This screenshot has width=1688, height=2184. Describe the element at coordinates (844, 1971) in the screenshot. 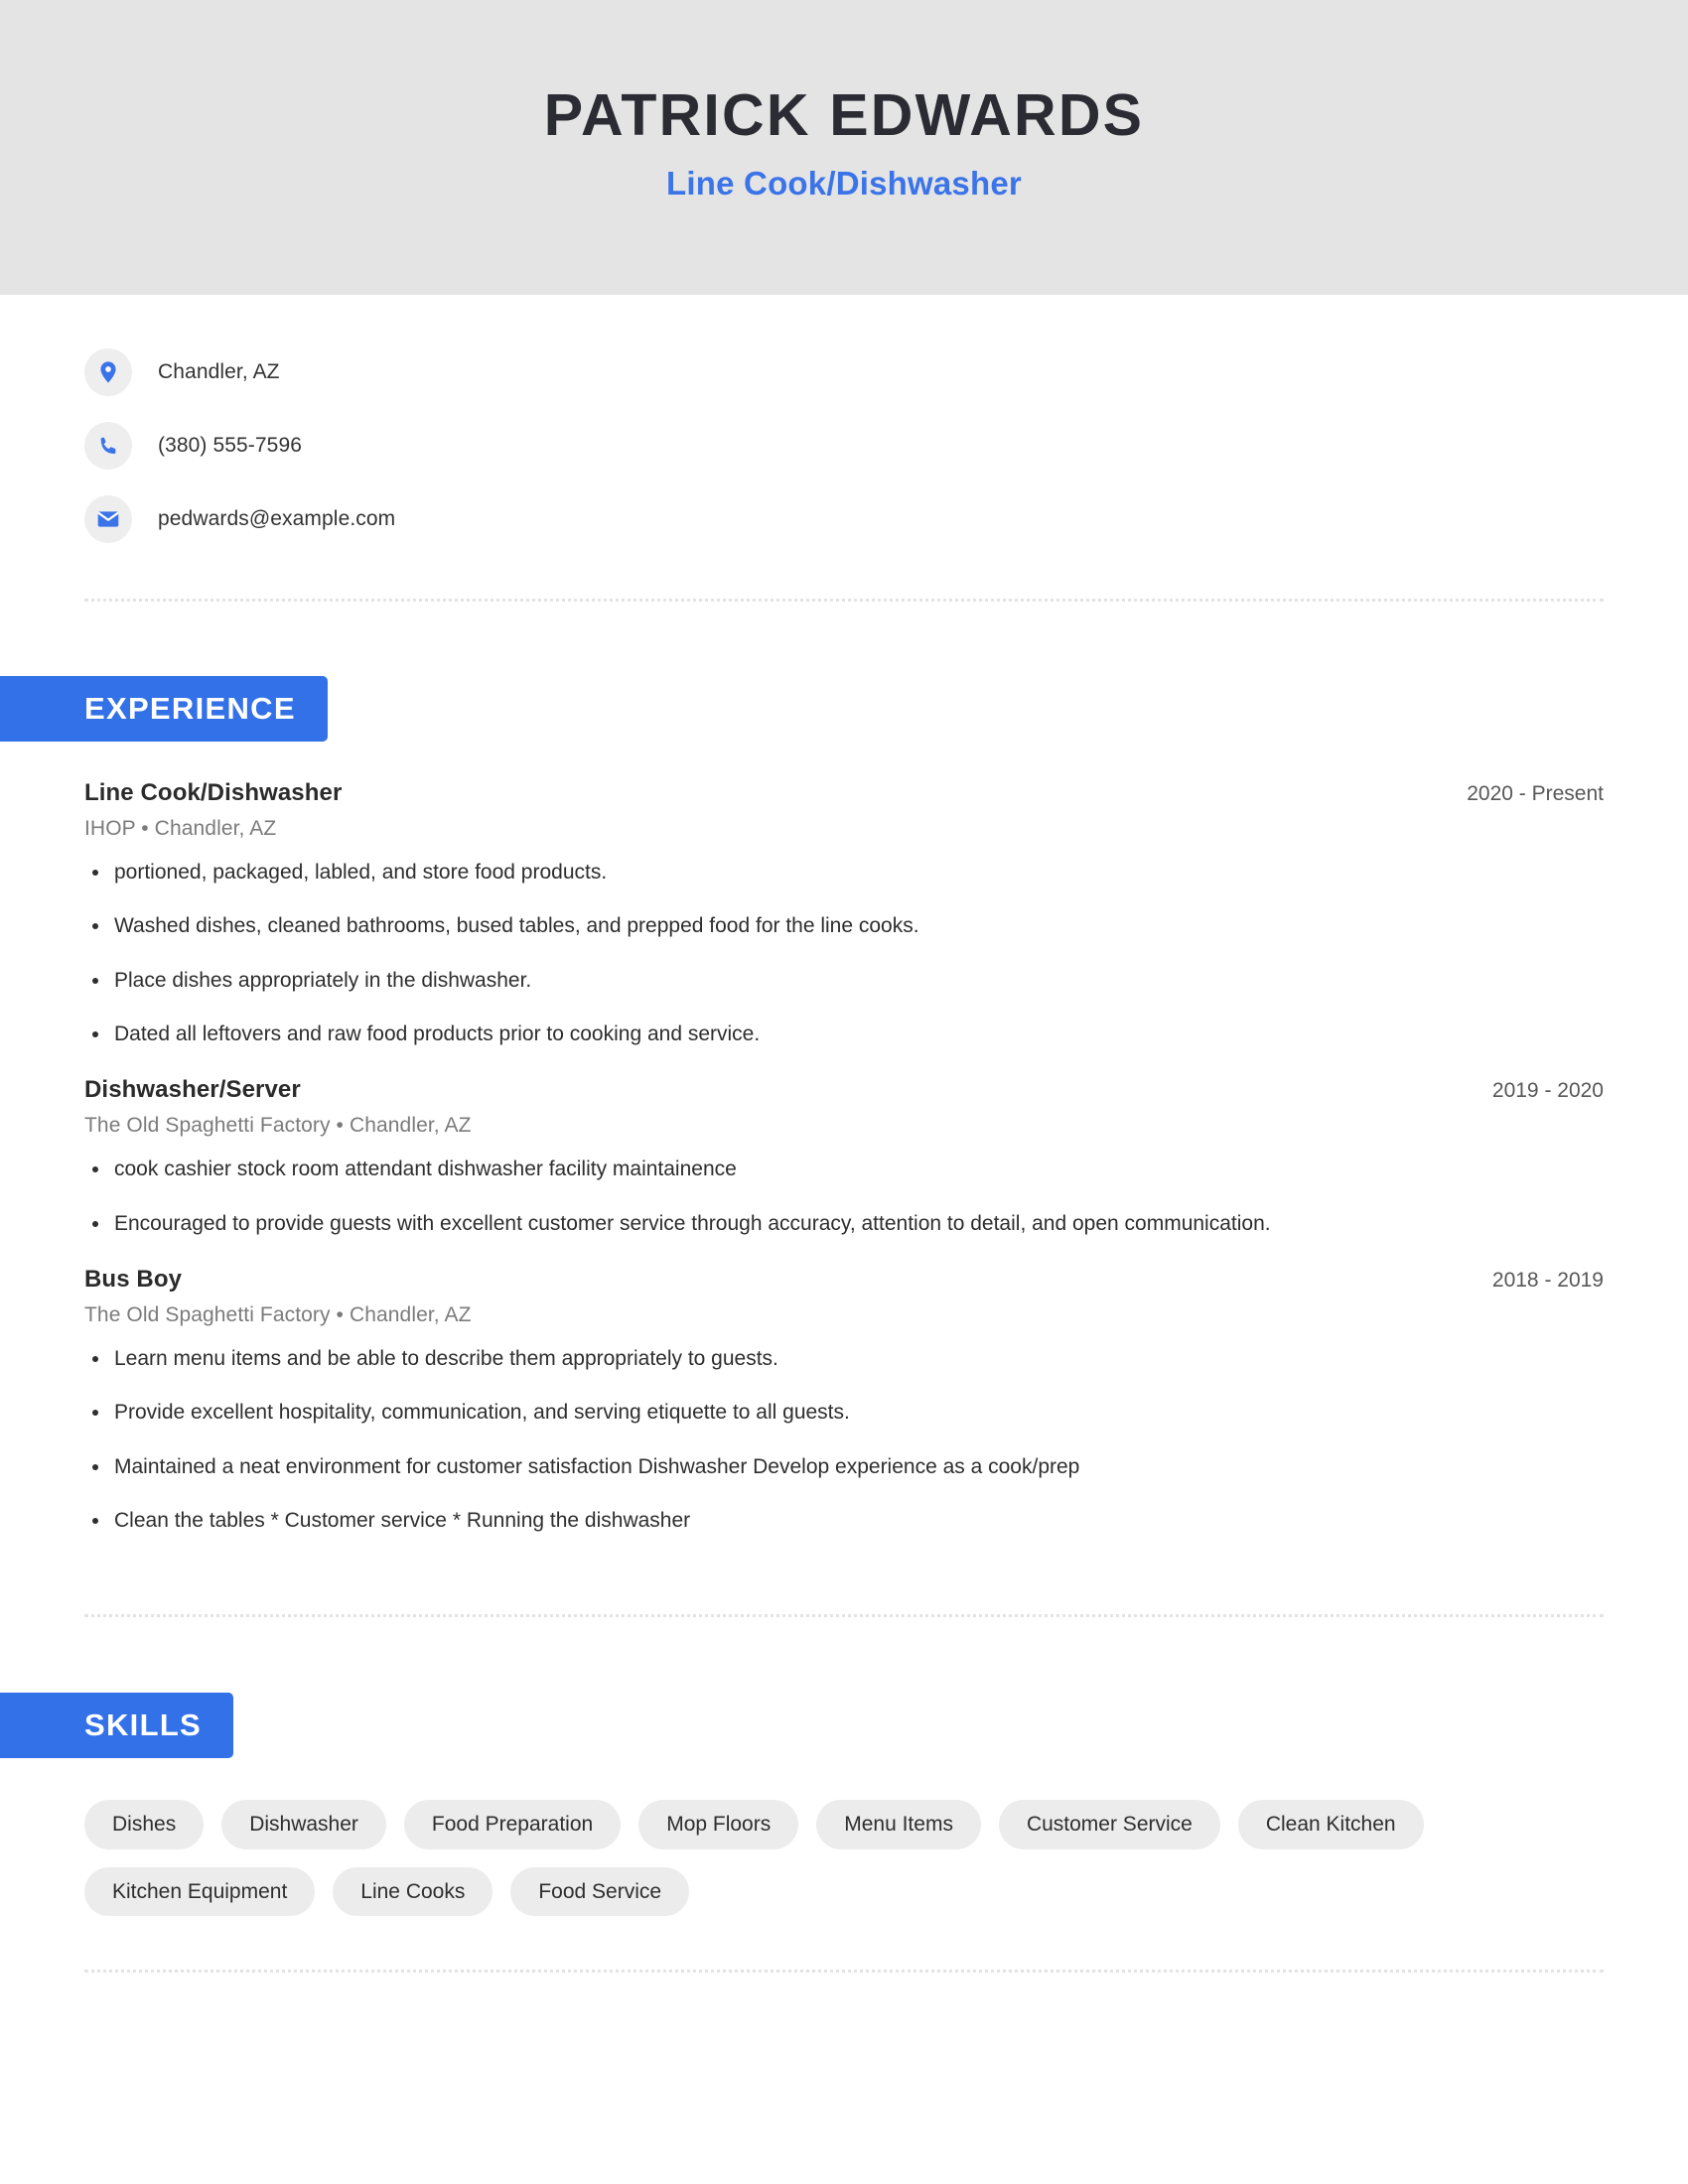

I see `divider-after-skills` at that location.